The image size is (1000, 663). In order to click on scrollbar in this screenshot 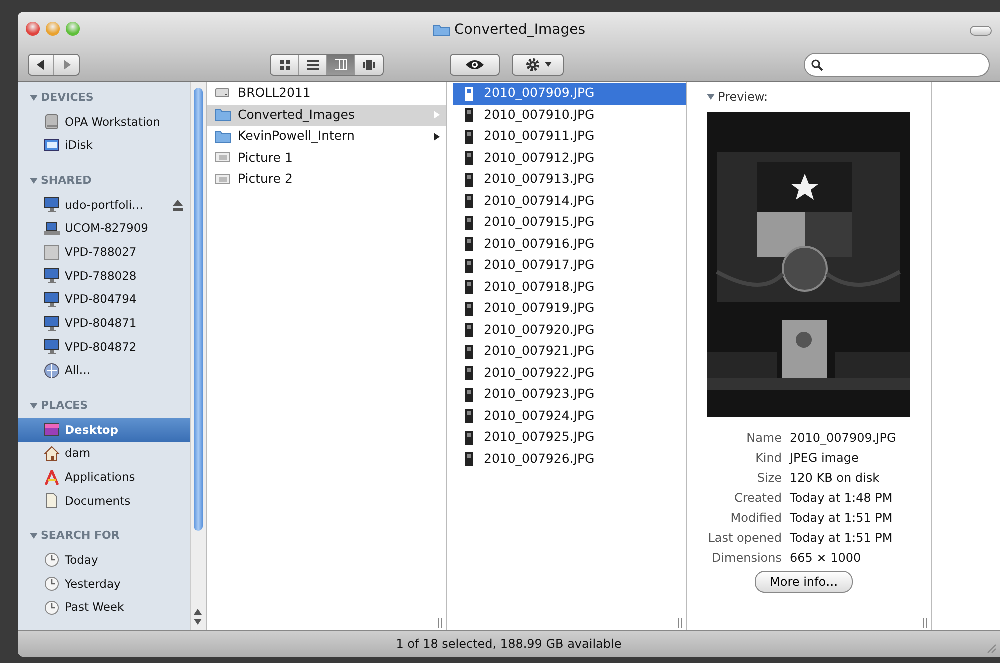, I will do `click(198, 356)`.